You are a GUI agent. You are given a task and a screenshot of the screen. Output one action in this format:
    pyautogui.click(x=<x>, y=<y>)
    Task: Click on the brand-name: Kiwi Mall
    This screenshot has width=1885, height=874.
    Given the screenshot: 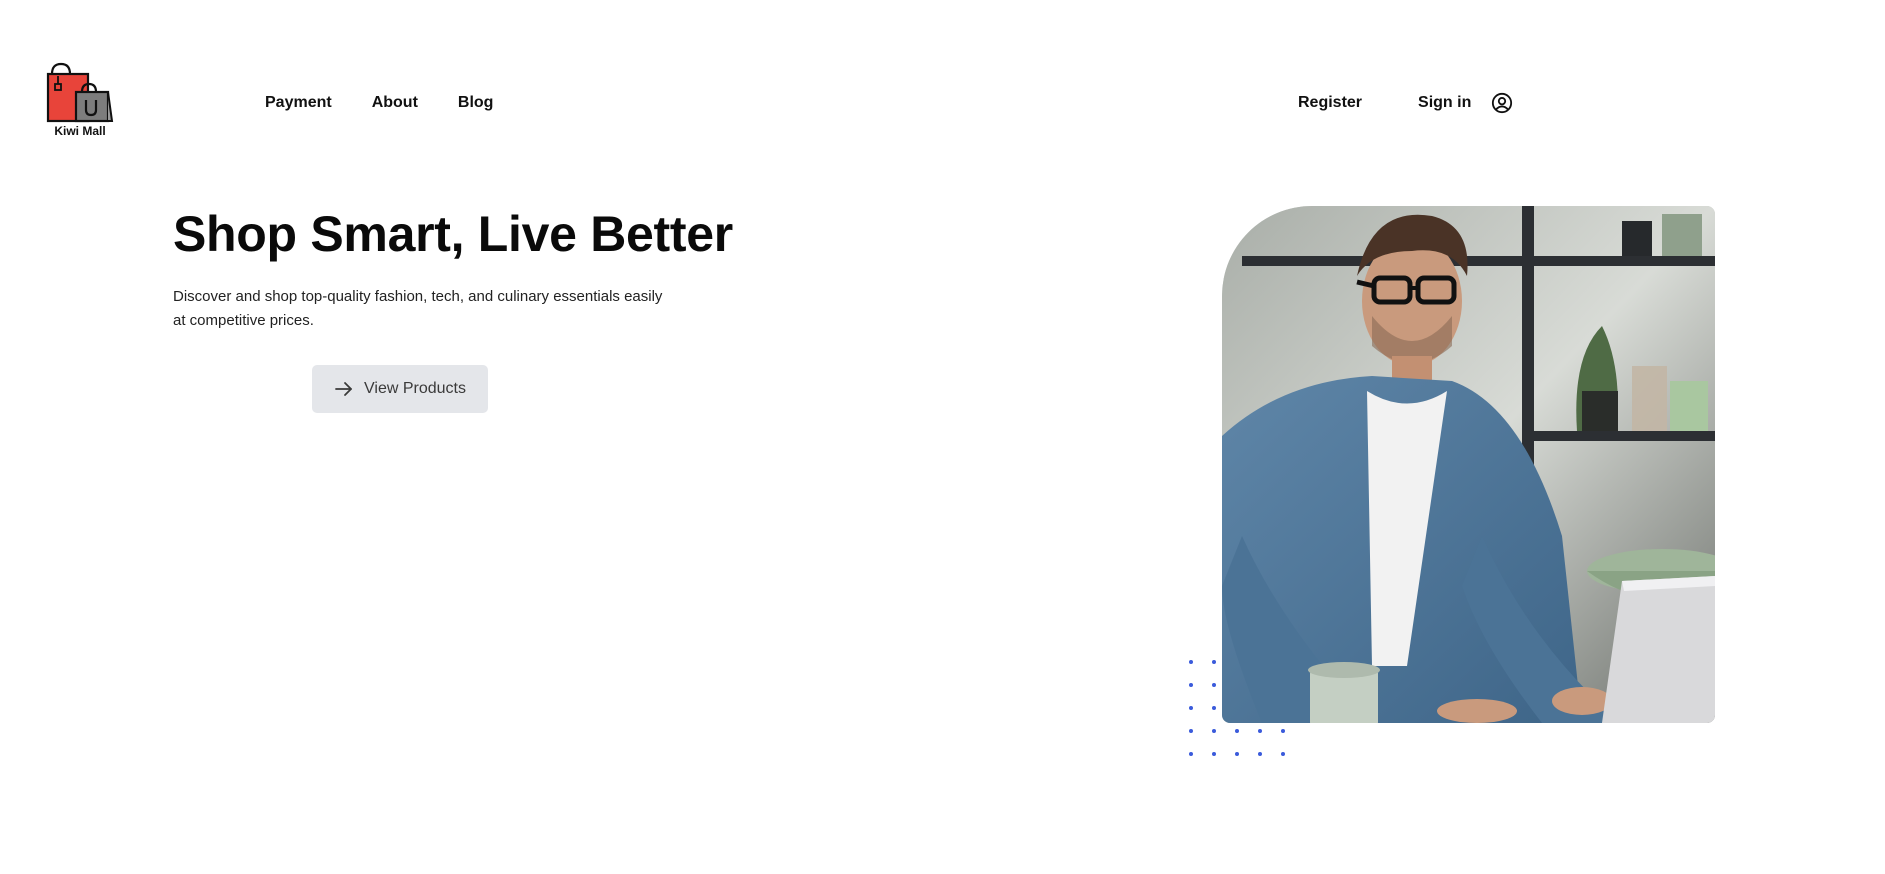 What is the action you would take?
    pyautogui.click(x=80, y=131)
    